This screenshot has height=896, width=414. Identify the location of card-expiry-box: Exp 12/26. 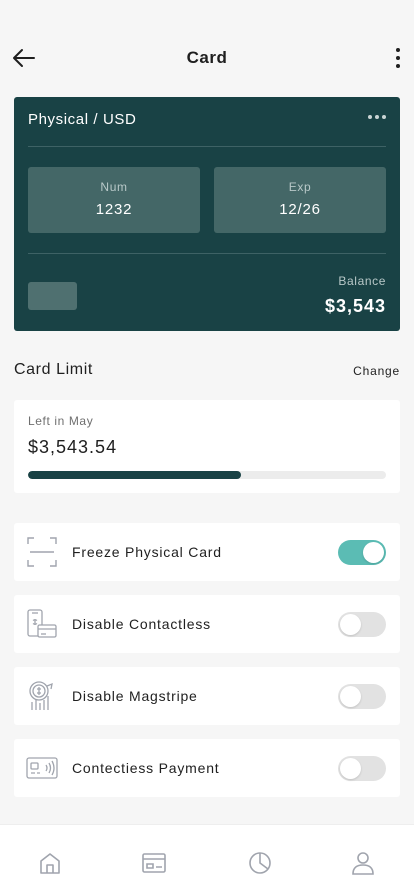
(300, 200).